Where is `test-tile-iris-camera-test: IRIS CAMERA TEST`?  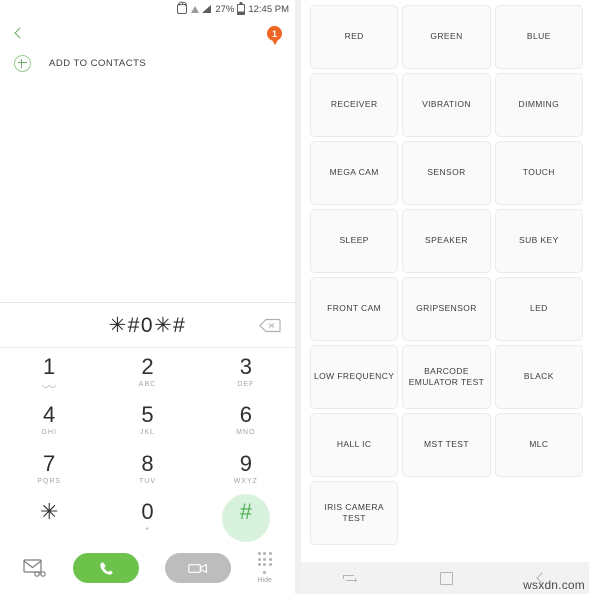
test-tile-iris-camera-test: IRIS CAMERA TEST is located at coordinates (354, 513).